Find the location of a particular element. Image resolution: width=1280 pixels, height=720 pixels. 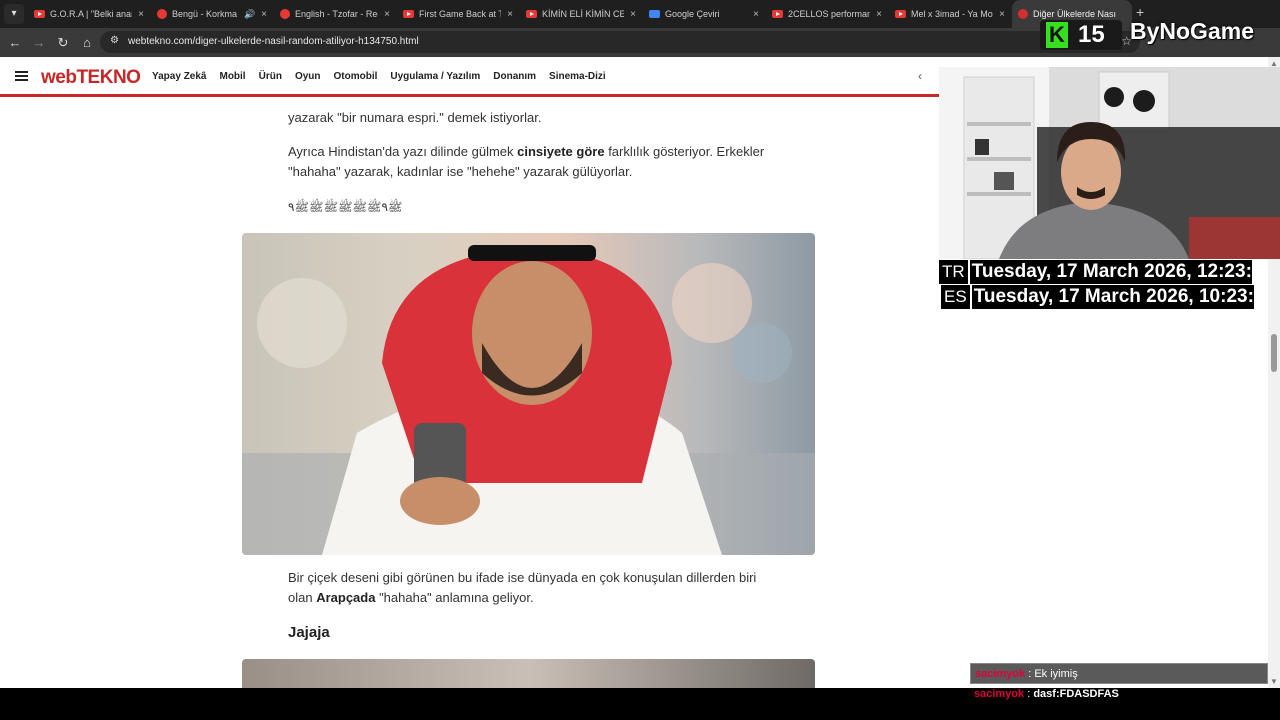

chat-message: sacimyok : dasf:FDASDFAS is located at coordinates (1119, 694).